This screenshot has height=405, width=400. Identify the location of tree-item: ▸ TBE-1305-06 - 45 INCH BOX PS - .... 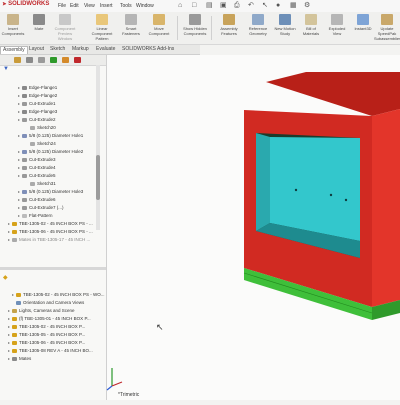
(50, 232).